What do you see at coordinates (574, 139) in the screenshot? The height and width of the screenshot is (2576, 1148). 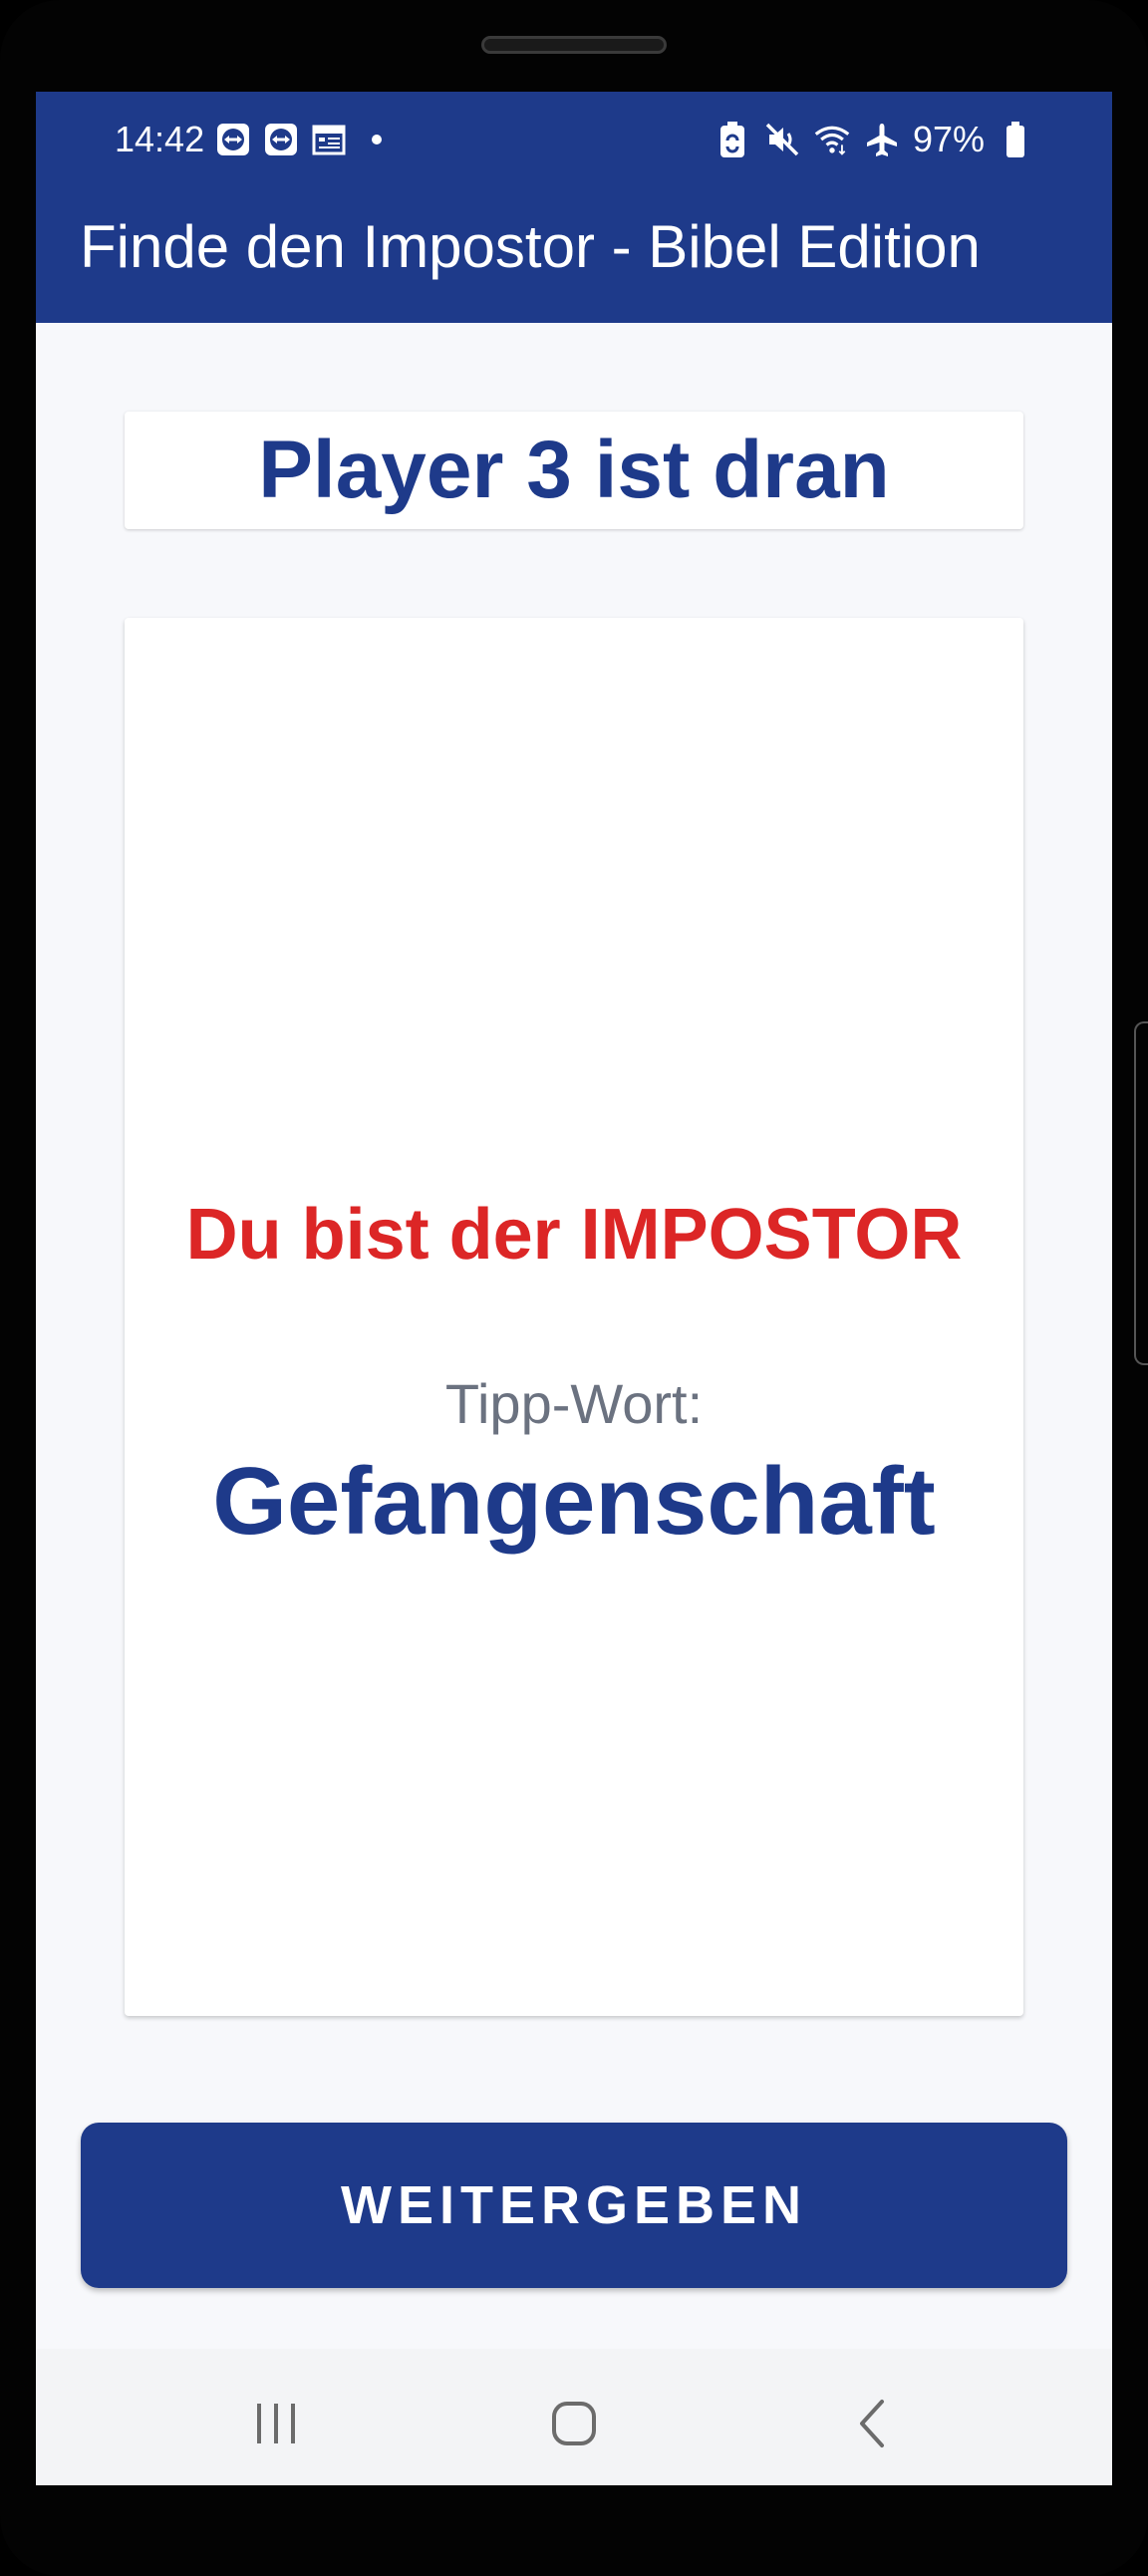 I see `status-bar: 14:42 97%` at bounding box center [574, 139].